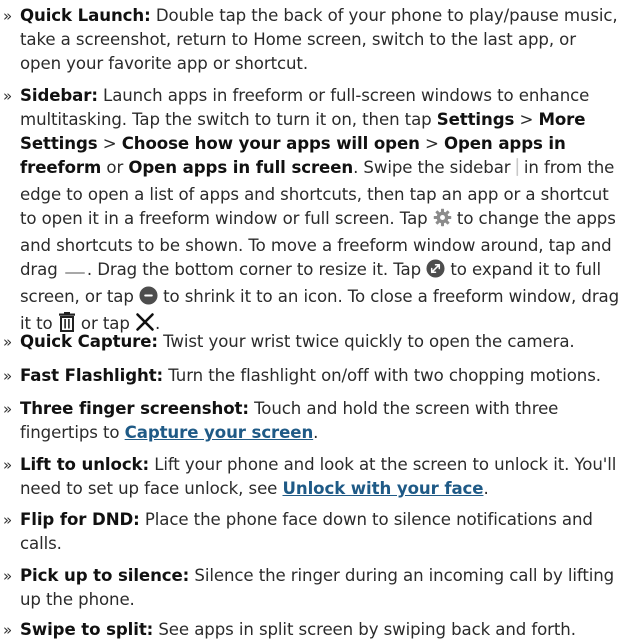 This screenshot has width=621, height=642. What do you see at coordinates (442, 221) in the screenshot?
I see `gear-icon` at bounding box center [442, 221].